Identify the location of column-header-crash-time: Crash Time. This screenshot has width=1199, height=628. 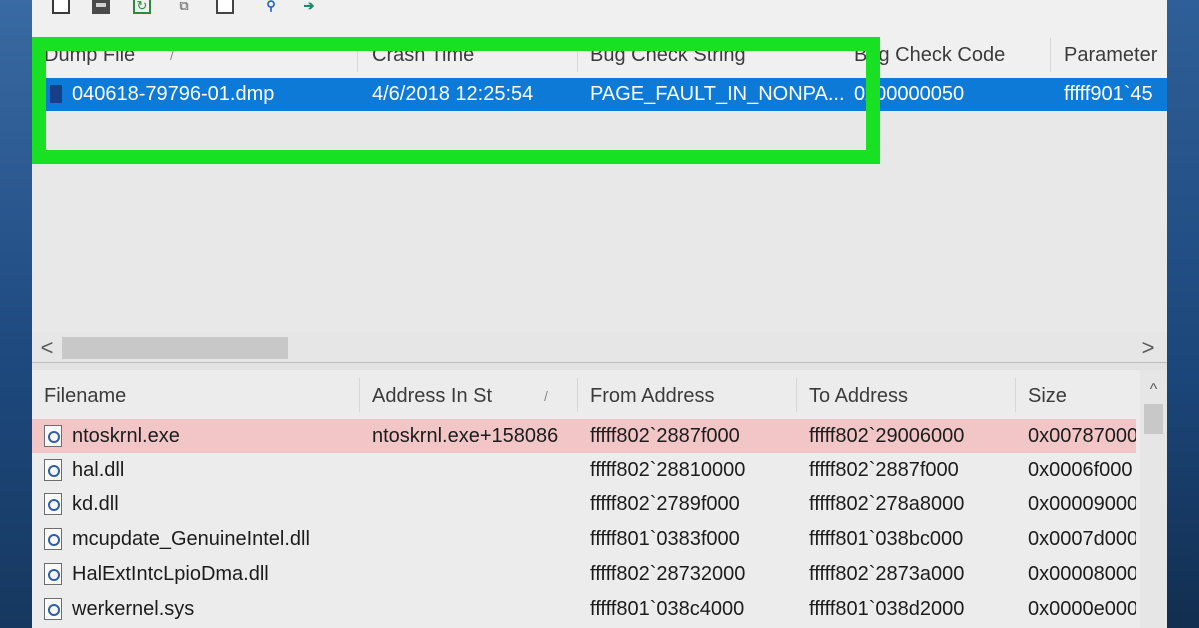
(472, 55).